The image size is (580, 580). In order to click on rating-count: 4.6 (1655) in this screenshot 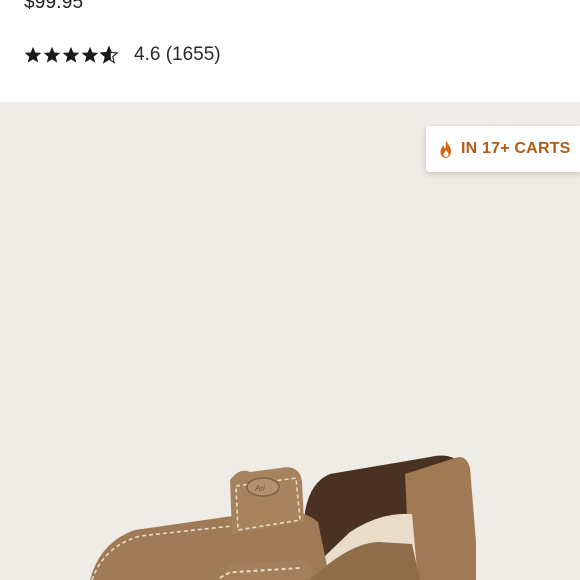, I will do `click(177, 55)`.